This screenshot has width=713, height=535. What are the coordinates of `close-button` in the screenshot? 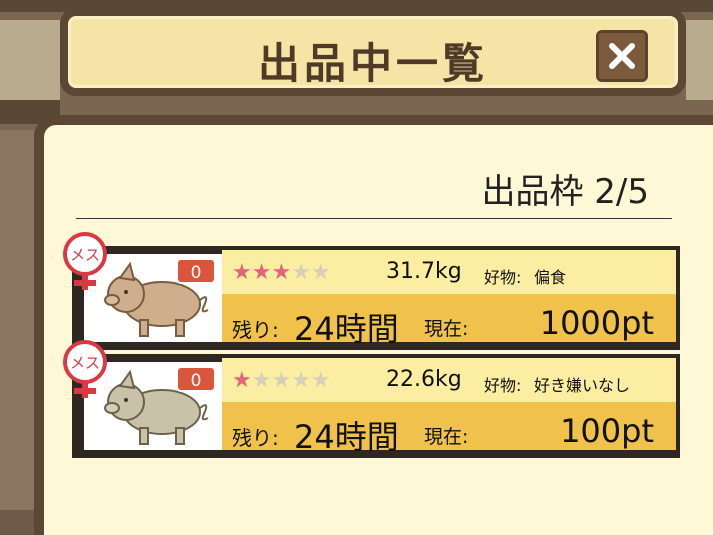 It's located at (622, 56).